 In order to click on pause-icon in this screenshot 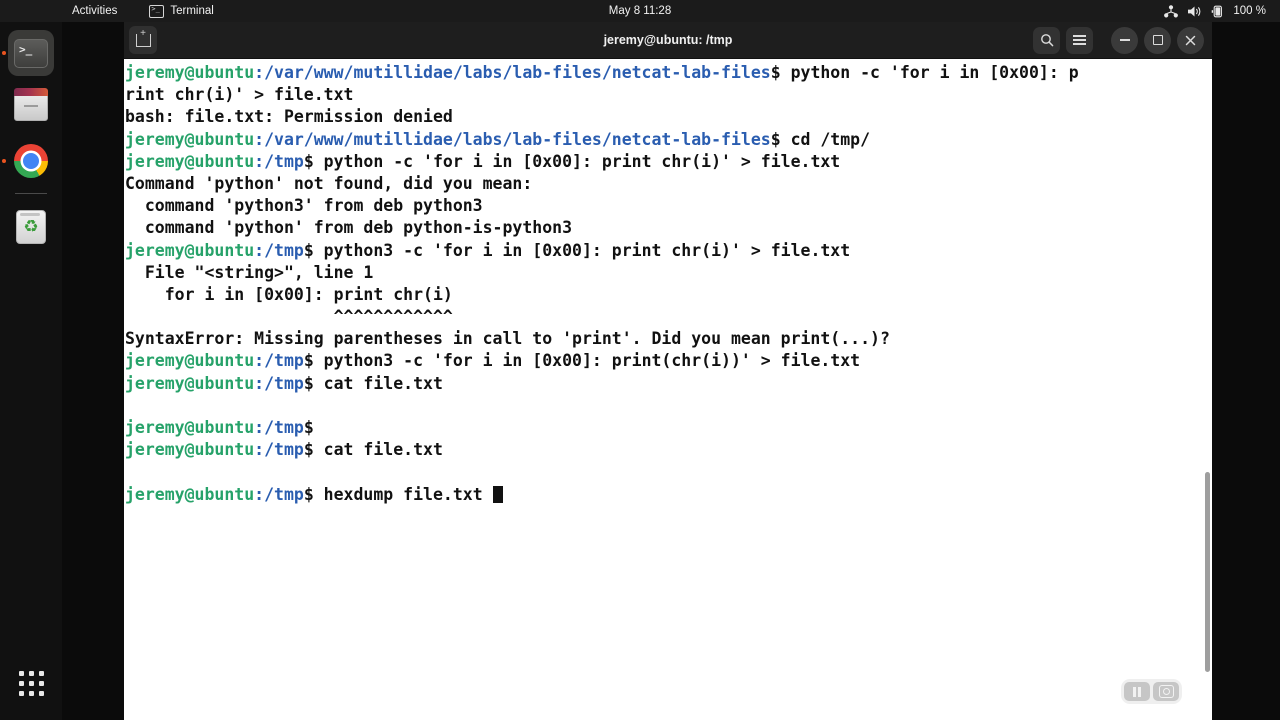, I will do `click(1137, 691)`.